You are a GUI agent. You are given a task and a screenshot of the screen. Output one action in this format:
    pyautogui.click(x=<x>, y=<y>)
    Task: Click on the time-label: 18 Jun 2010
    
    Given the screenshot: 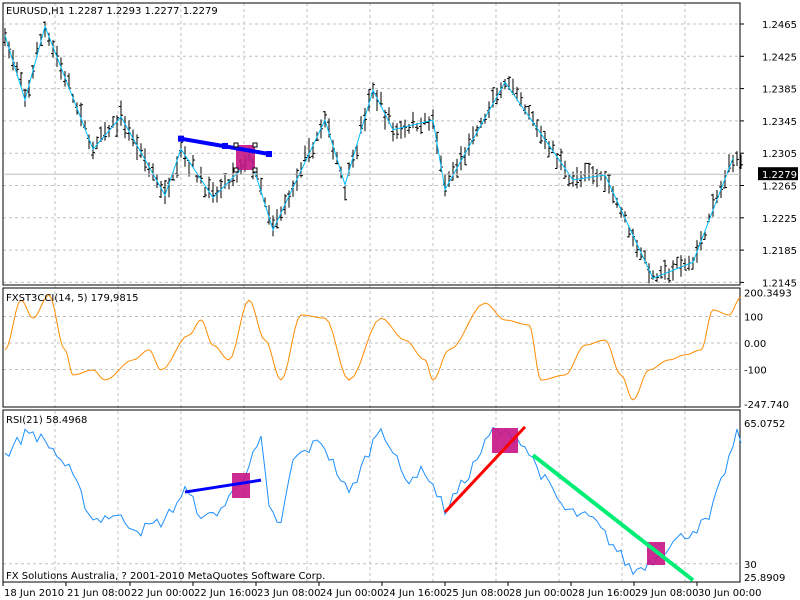 What is the action you would take?
    pyautogui.click(x=34, y=593)
    